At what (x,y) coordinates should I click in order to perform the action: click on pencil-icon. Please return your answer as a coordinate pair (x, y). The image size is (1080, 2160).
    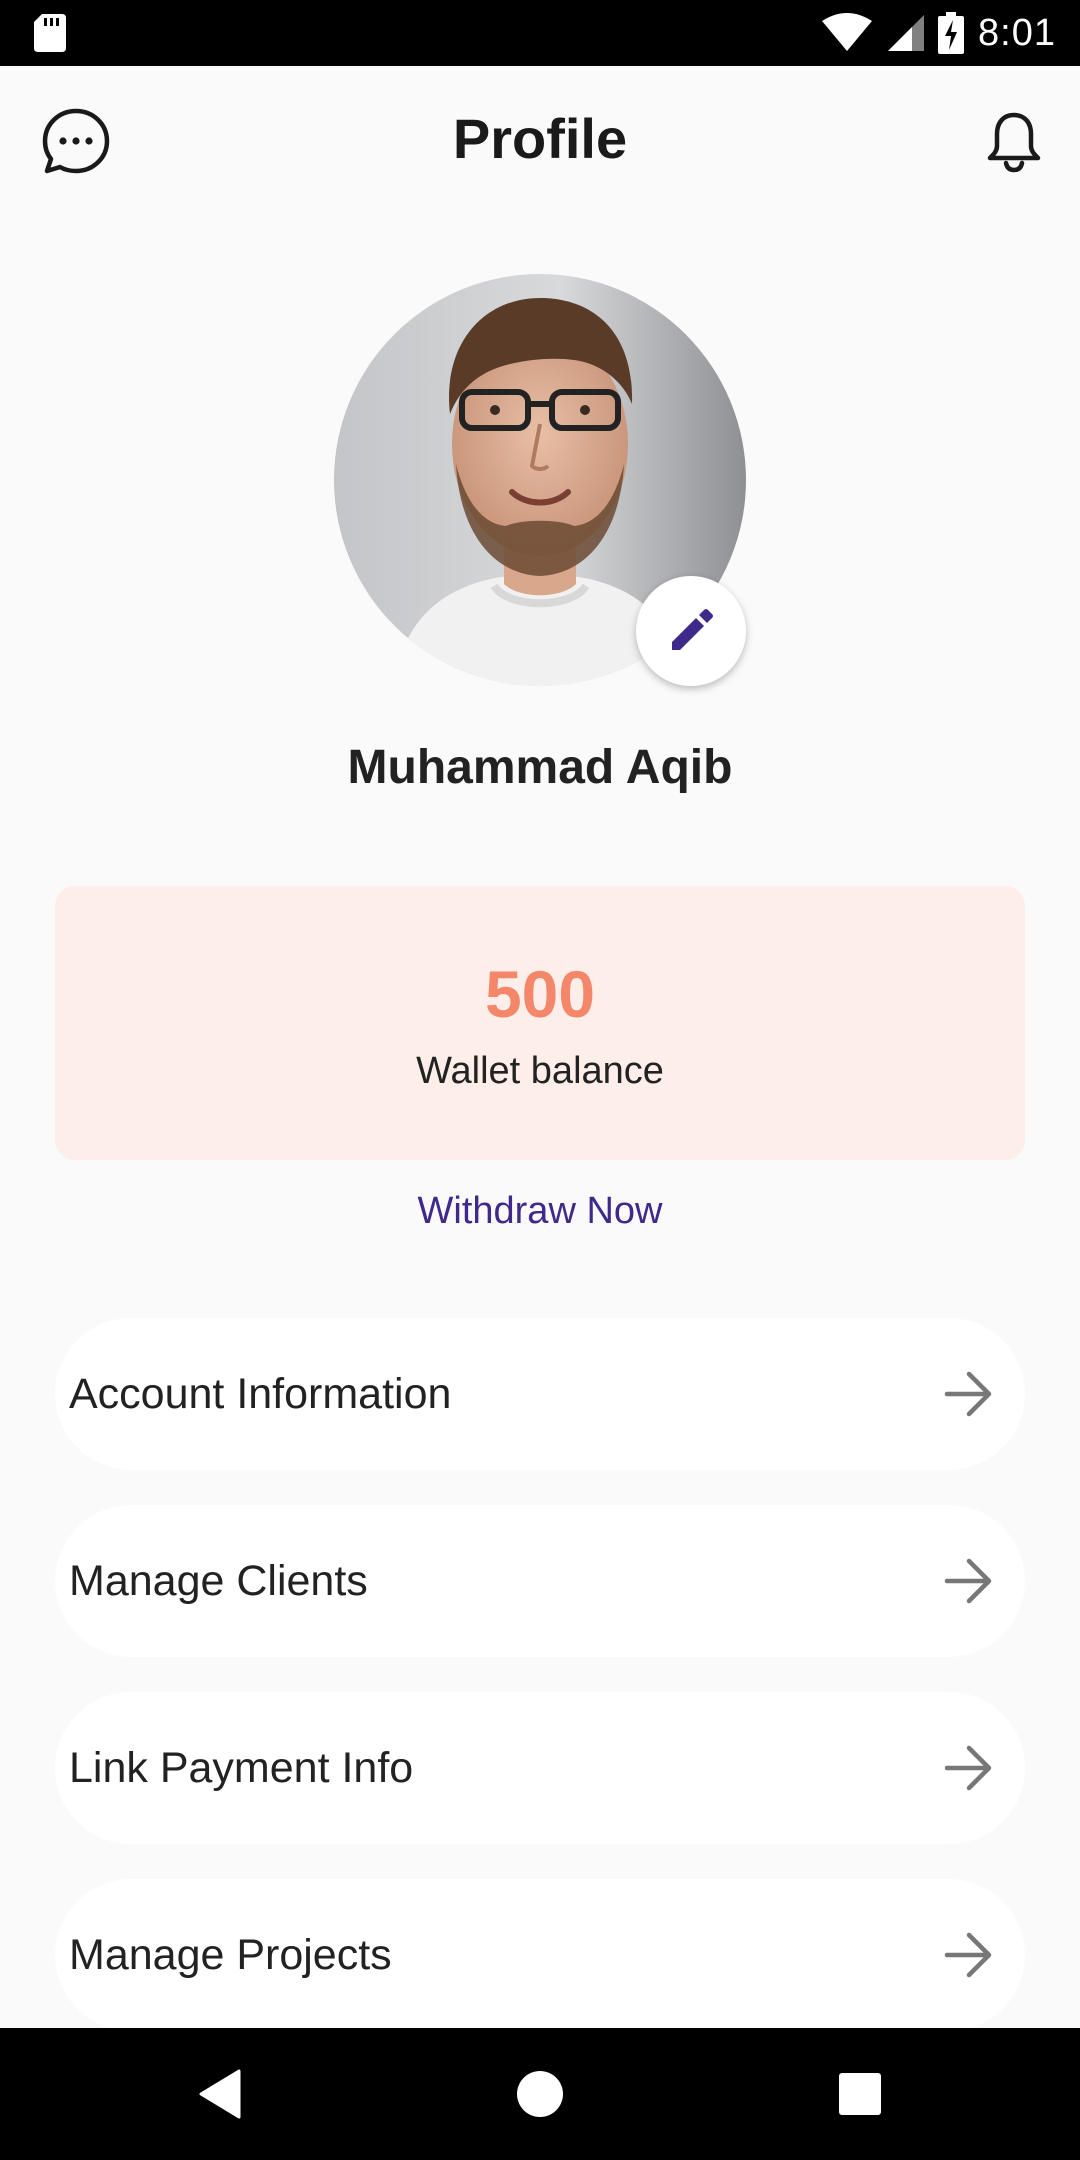
    Looking at the image, I should click on (692, 629).